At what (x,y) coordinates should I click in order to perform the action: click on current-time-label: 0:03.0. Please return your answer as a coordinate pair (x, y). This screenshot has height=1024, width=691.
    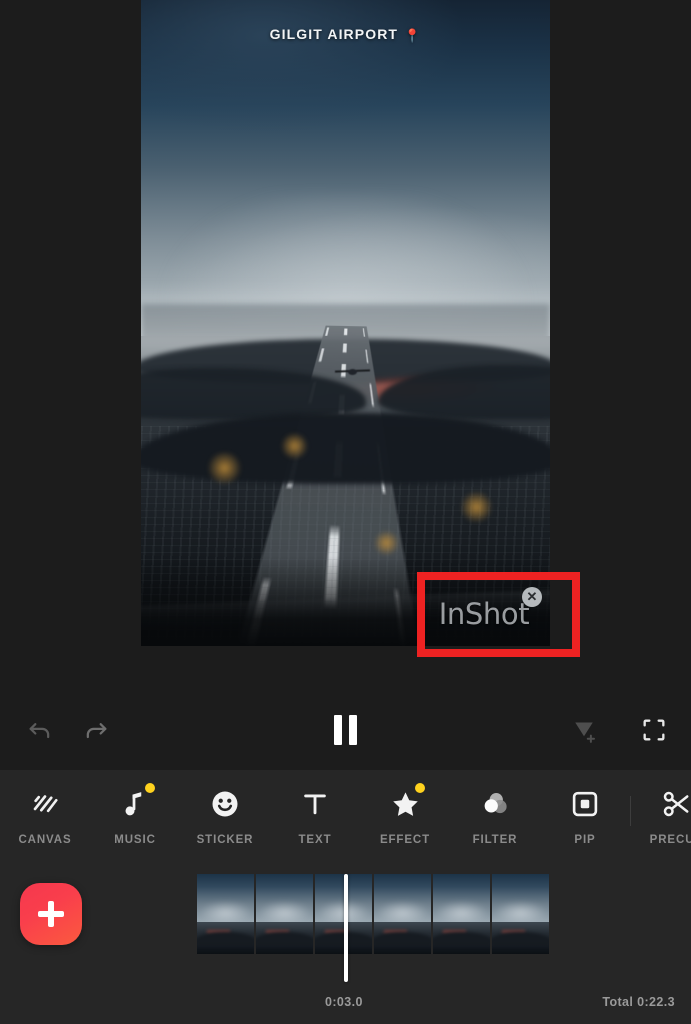
    Looking at the image, I should click on (344, 1002).